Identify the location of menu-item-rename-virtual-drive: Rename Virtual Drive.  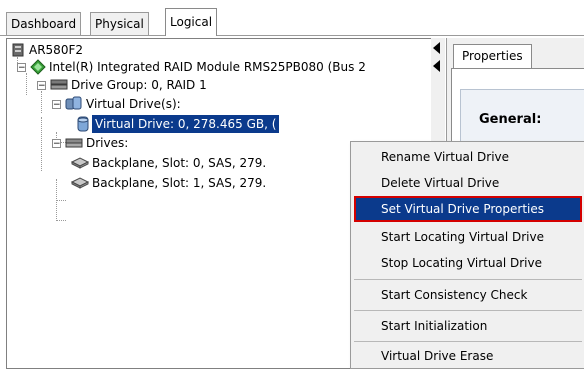
(468, 157).